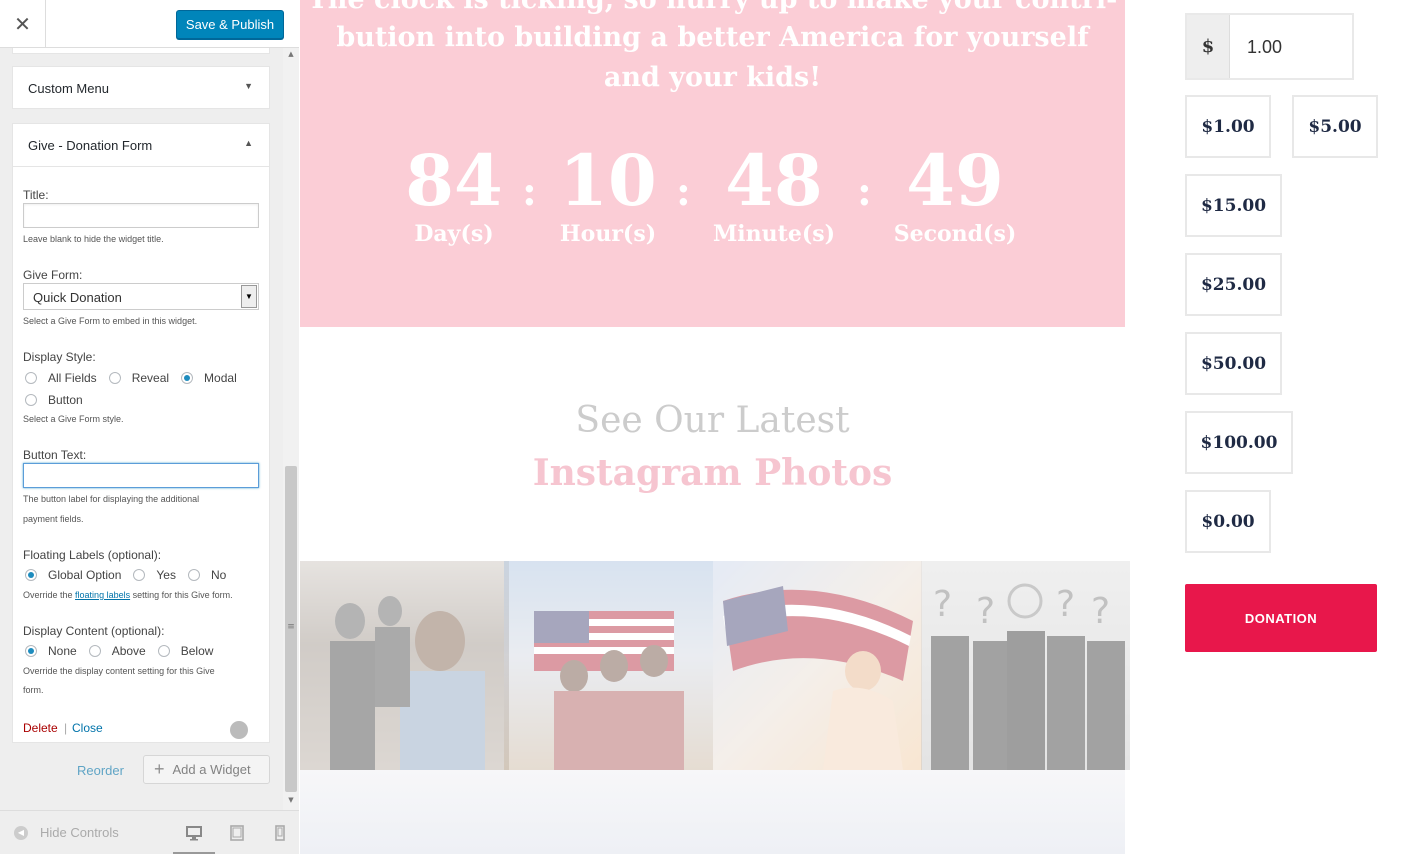 This screenshot has width=1419, height=854. I want to click on radio-label-all-fields: All Fields, so click(72, 378).